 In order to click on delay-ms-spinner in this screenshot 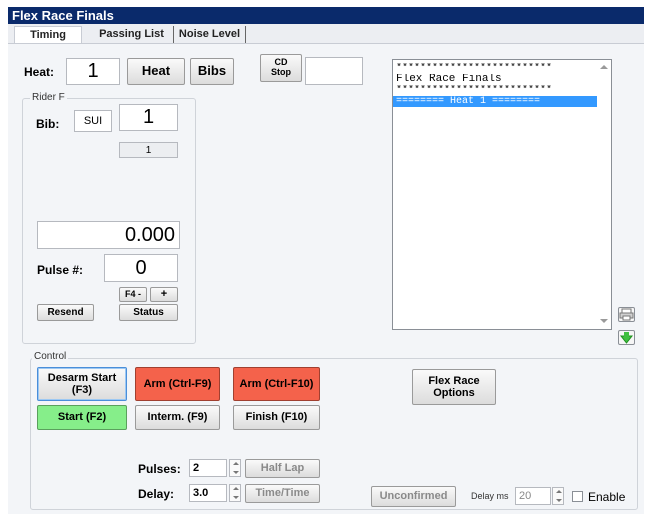, I will do `click(558, 496)`.